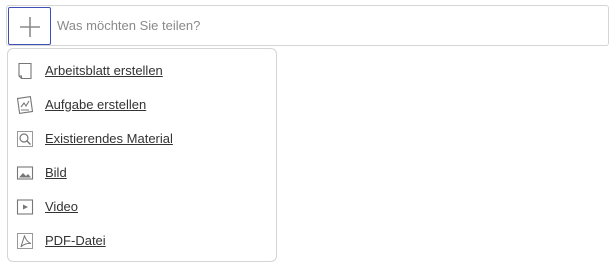 Image resolution: width=615 pixels, height=266 pixels. What do you see at coordinates (25, 207) in the screenshot?
I see `video-icon` at bounding box center [25, 207].